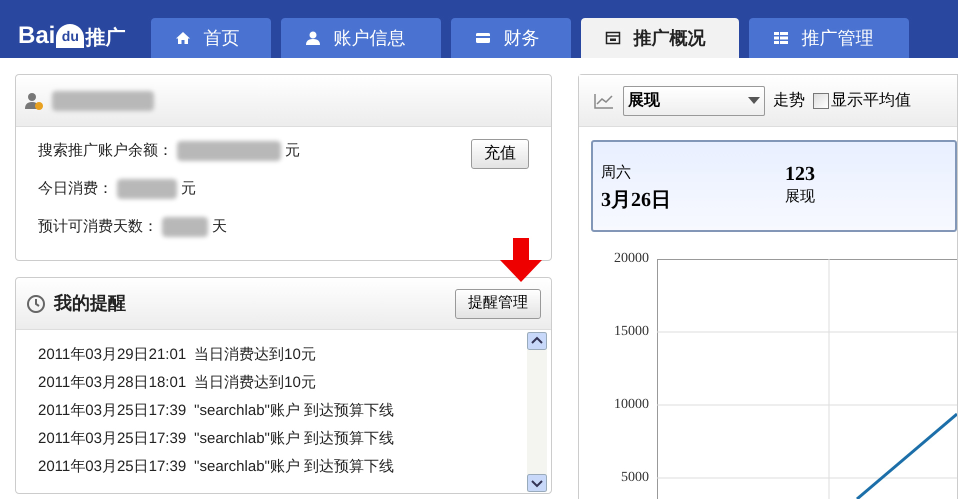 This screenshot has width=958, height=499. What do you see at coordinates (36, 304) in the screenshot?
I see `clock-icon` at bounding box center [36, 304].